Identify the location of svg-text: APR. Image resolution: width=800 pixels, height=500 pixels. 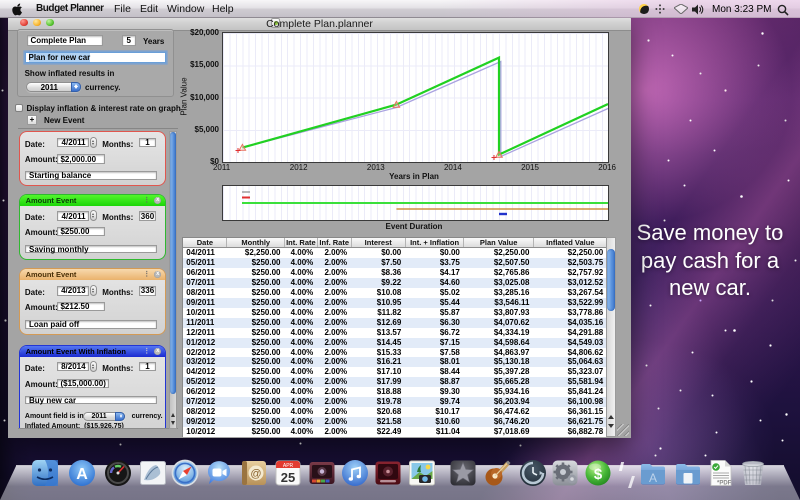
(287, 466).